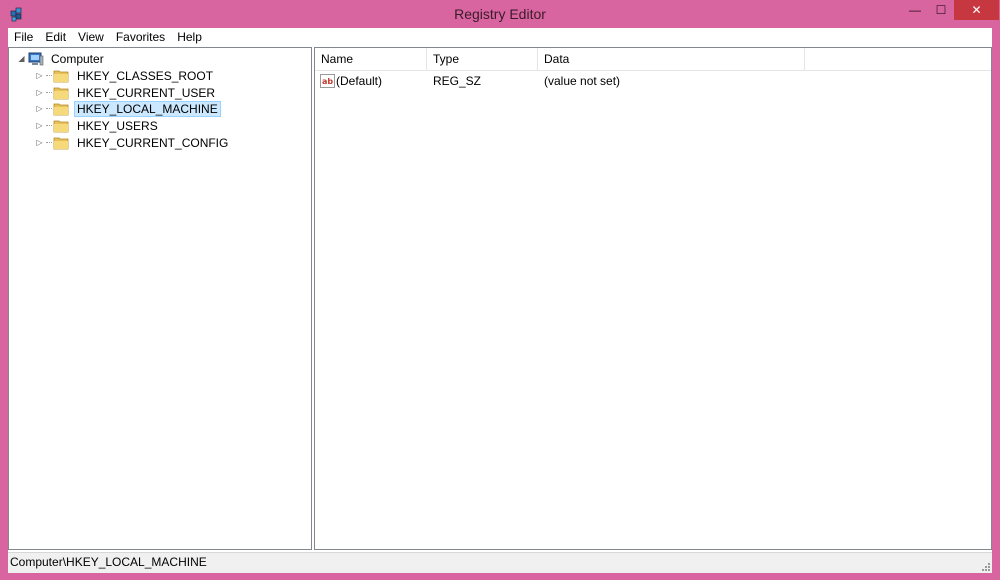  Describe the element at coordinates (976, 10) in the screenshot. I see `close-button: ✕` at that location.